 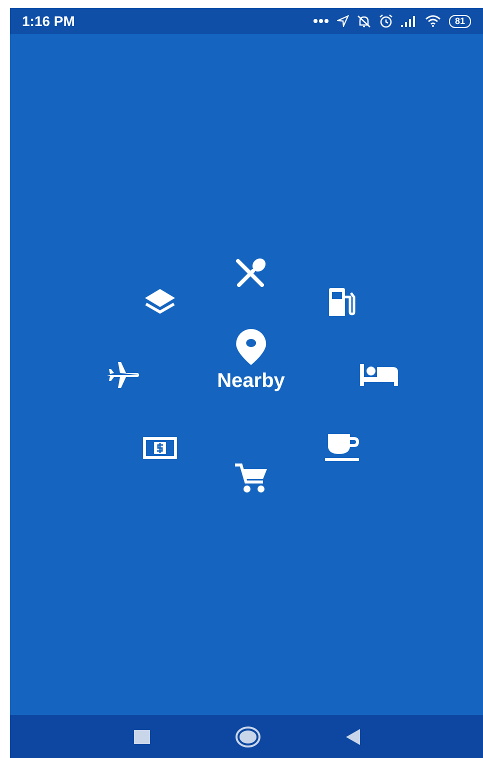 What do you see at coordinates (342, 21) in the screenshot?
I see `location-arrow-icon` at bounding box center [342, 21].